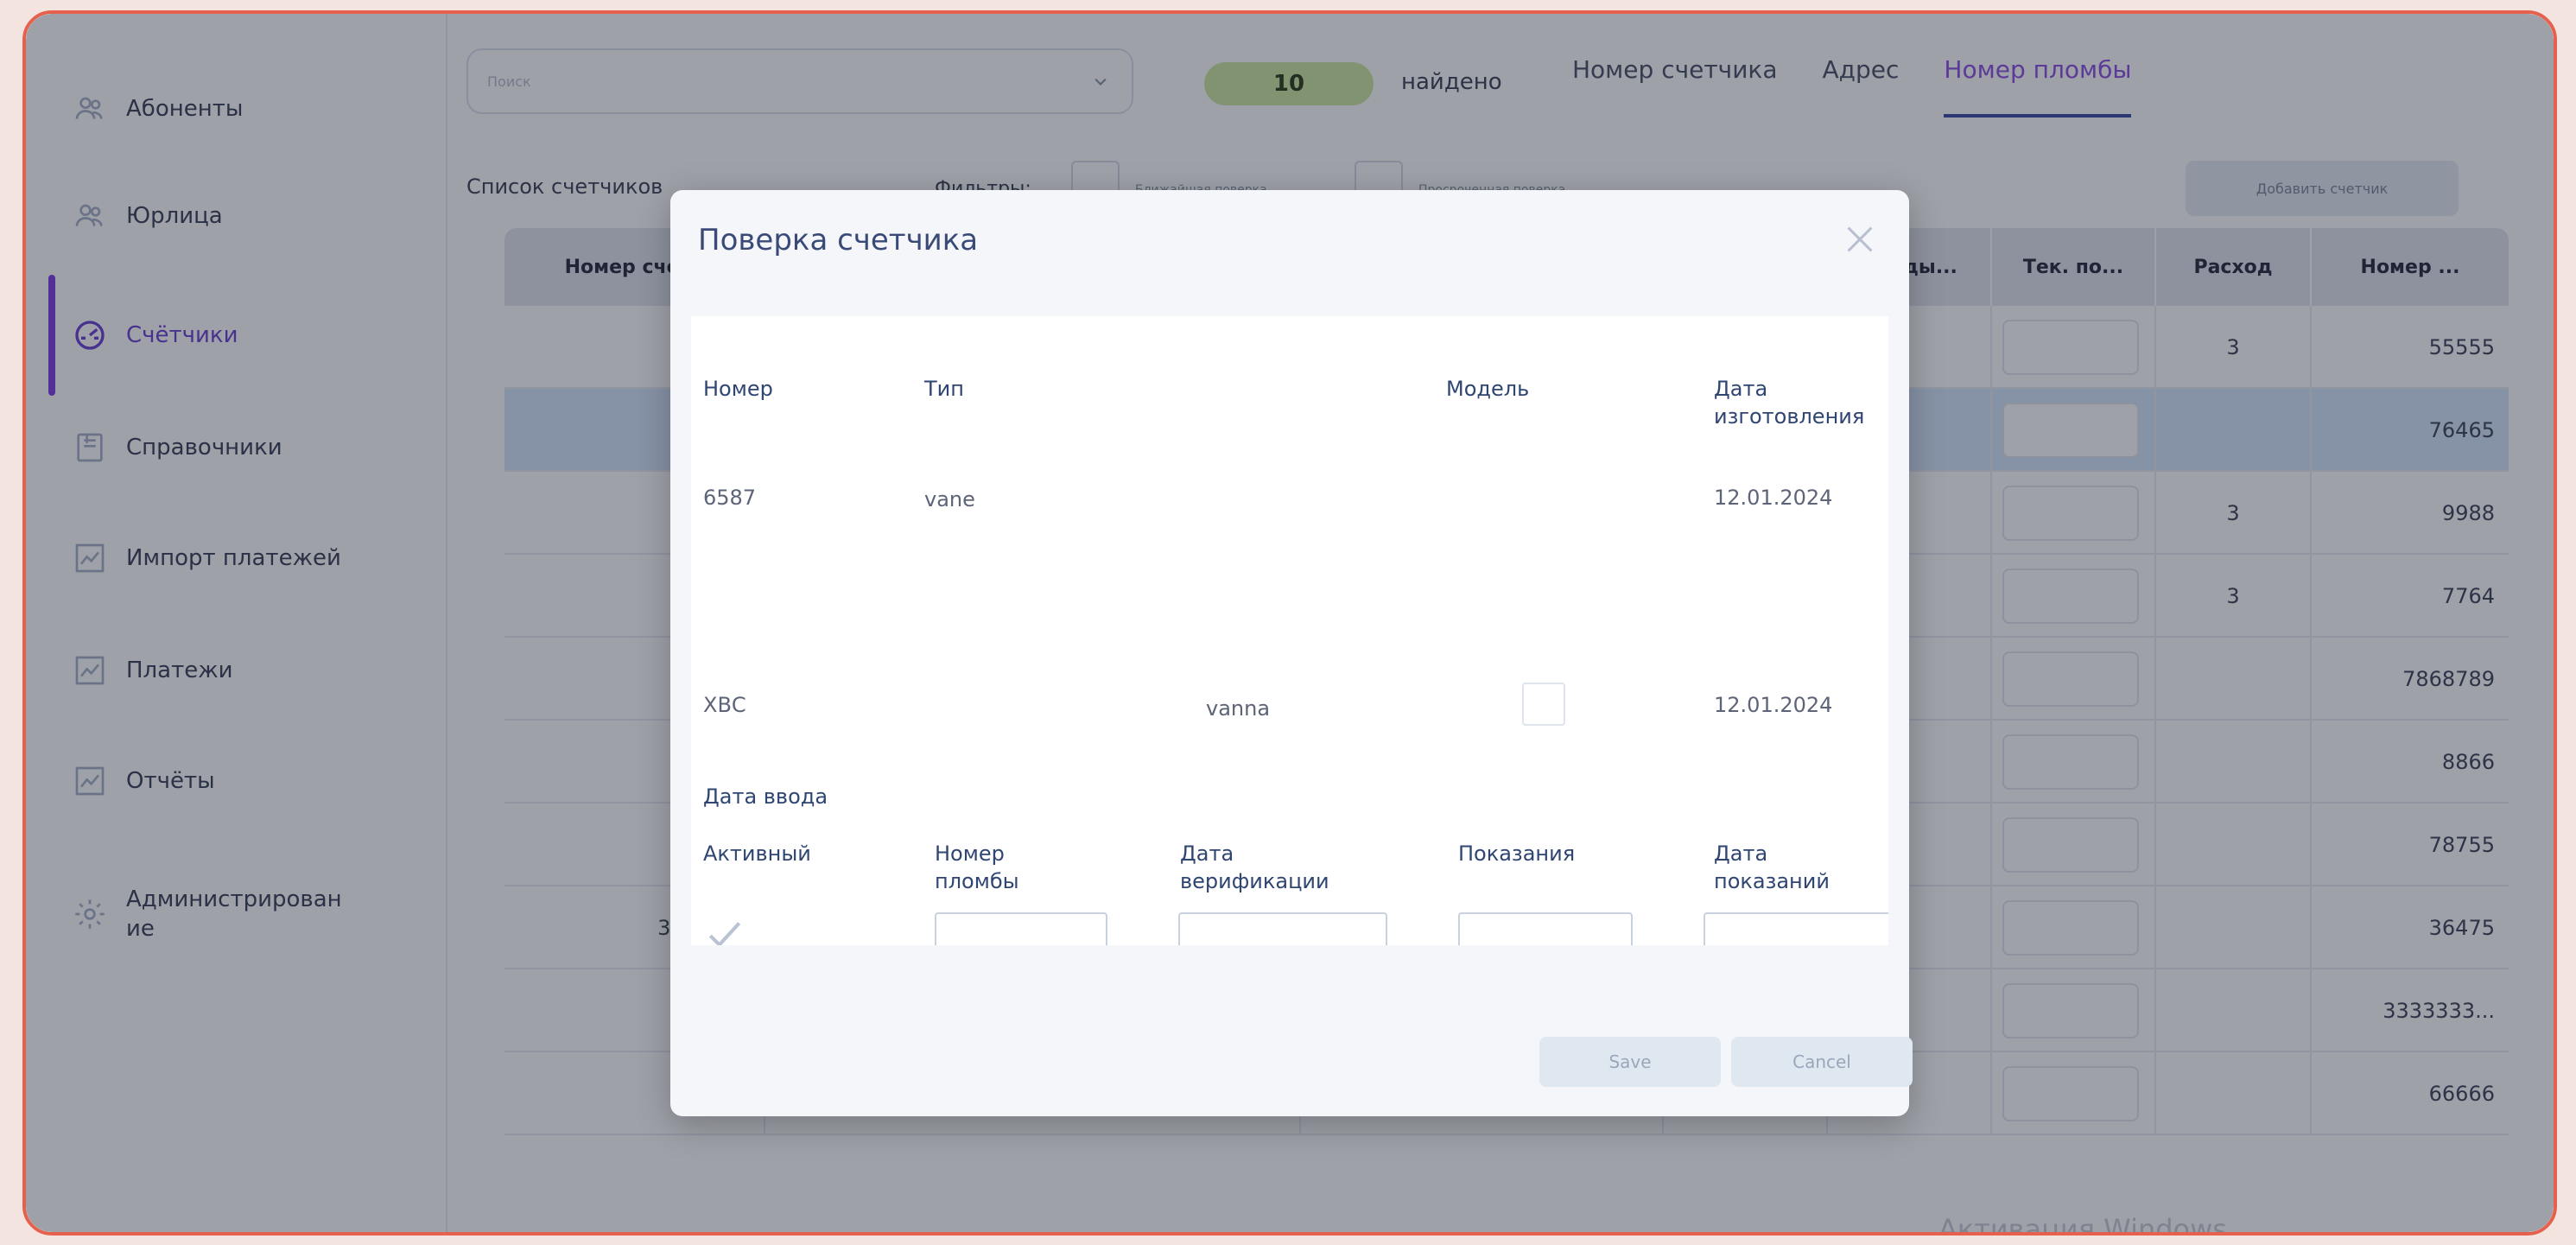 This screenshot has height=1245, width=2576. I want to click on value-model: vanna, so click(1238, 709).